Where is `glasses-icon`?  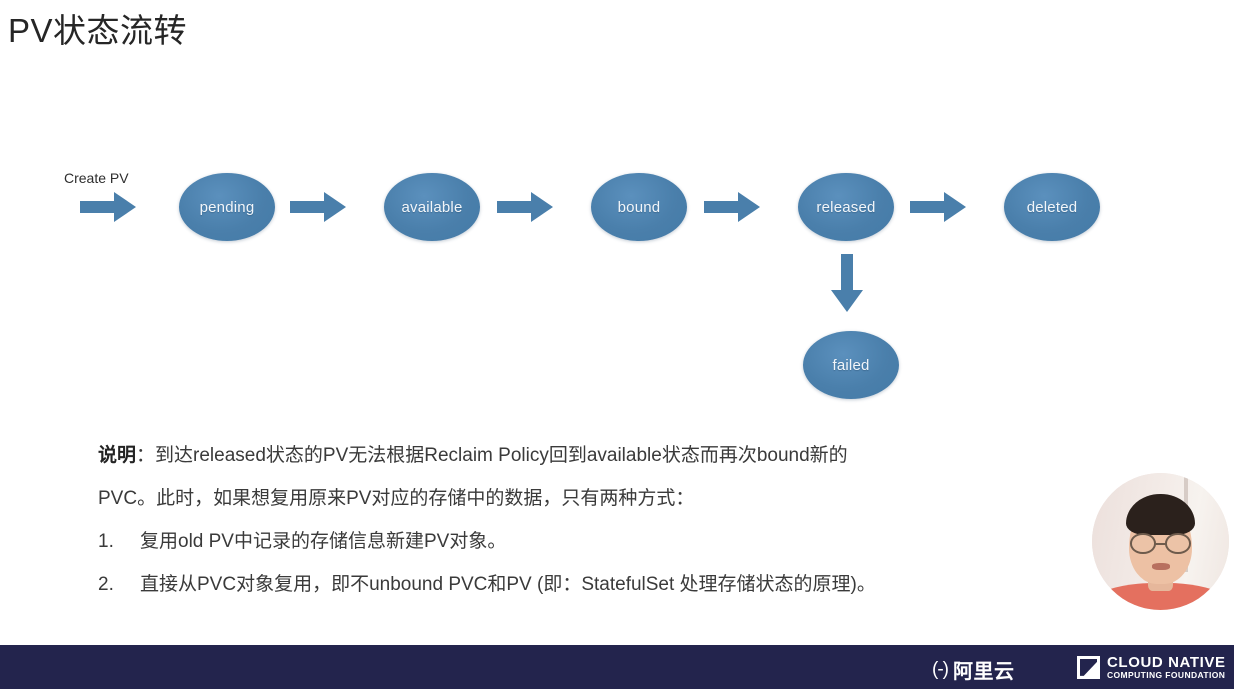
glasses-icon is located at coordinates (1160, 543).